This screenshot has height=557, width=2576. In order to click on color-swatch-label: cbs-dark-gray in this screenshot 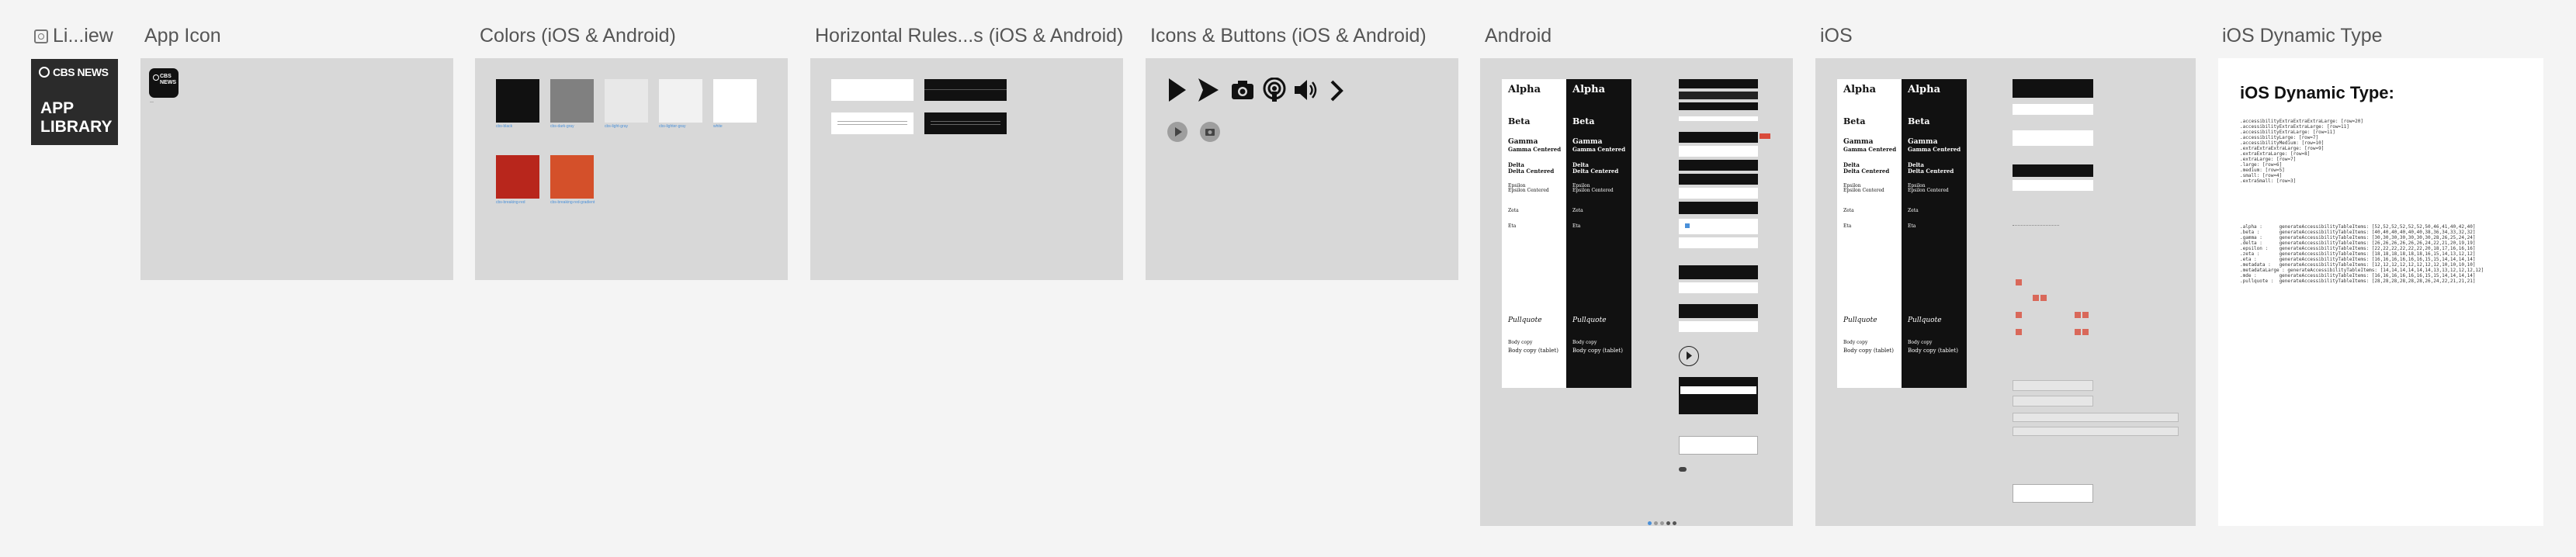, I will do `click(562, 126)`.